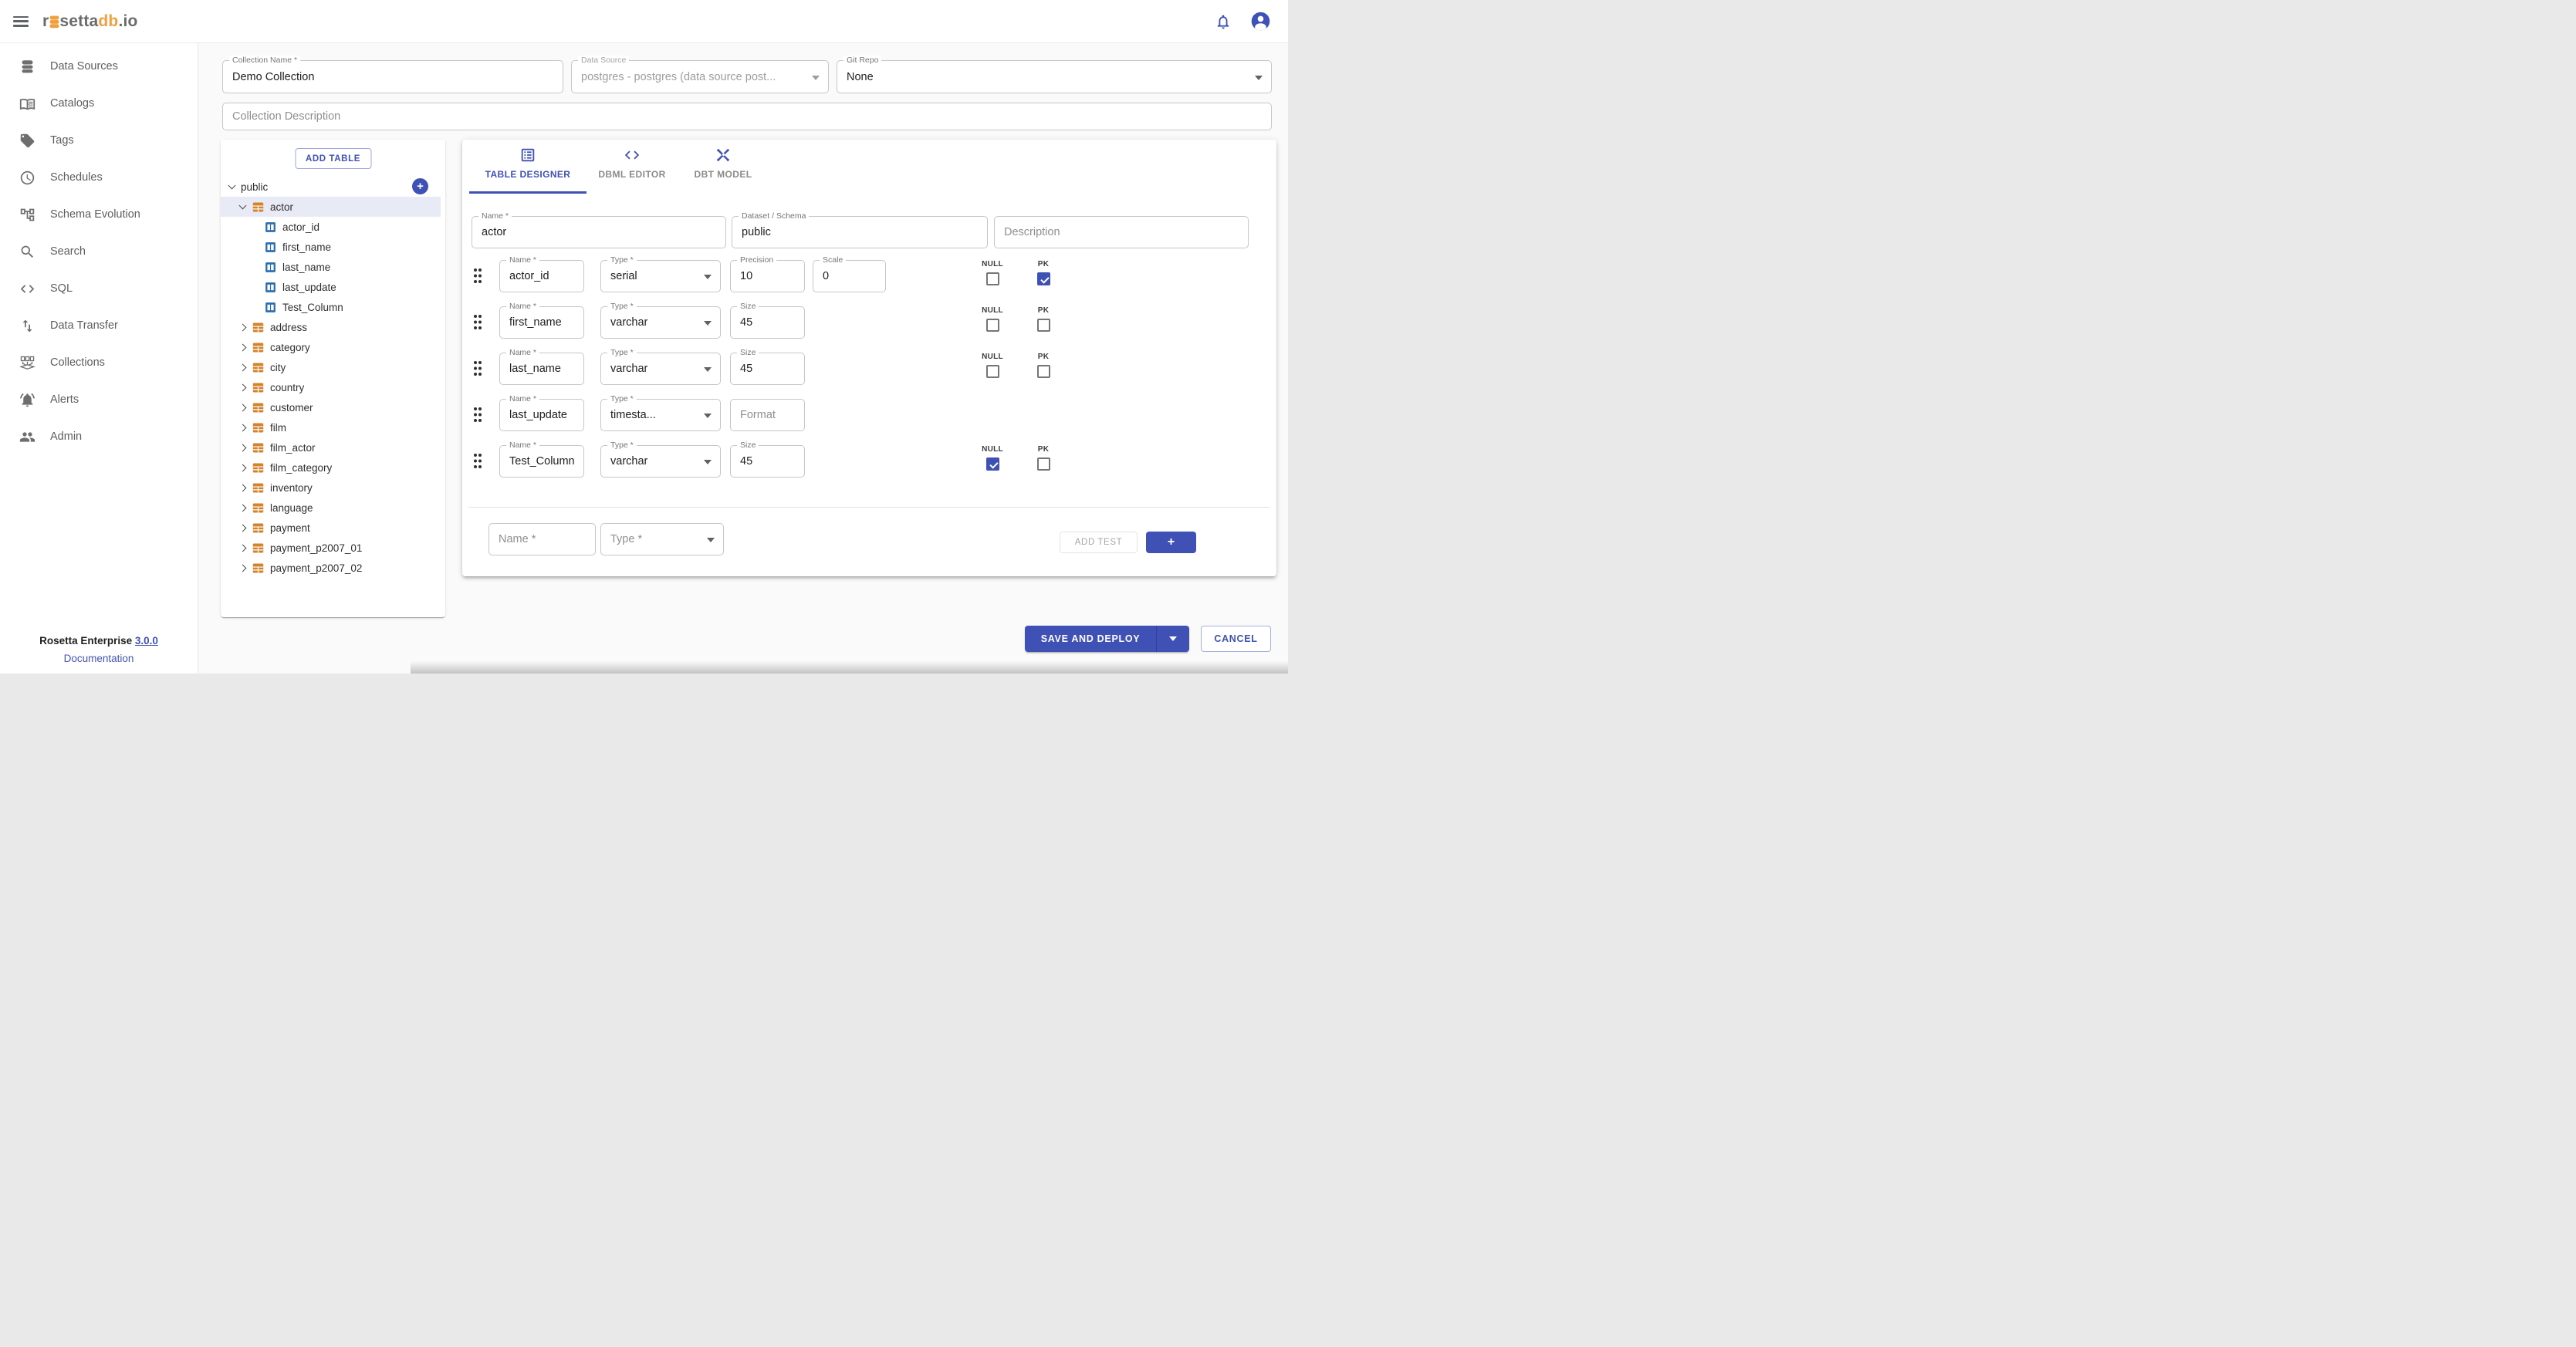  I want to click on table-description-input, so click(1121, 233).